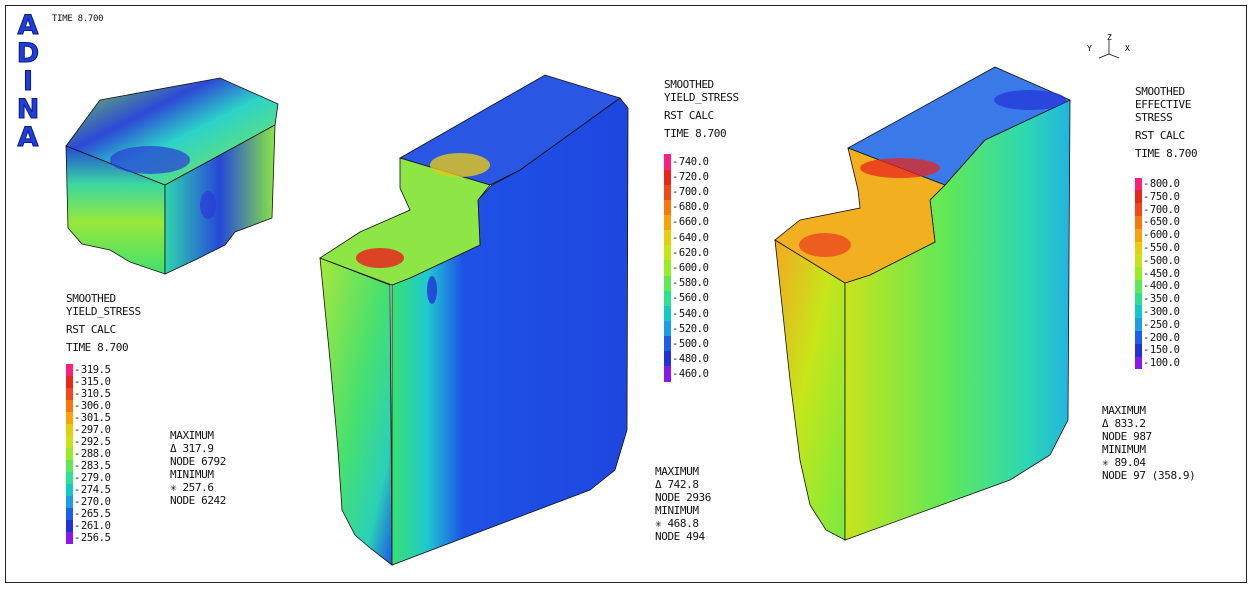 The width and height of the screenshot is (1258, 590). What do you see at coordinates (92, 490) in the screenshot?
I see `scale-tick: 274.5` at bounding box center [92, 490].